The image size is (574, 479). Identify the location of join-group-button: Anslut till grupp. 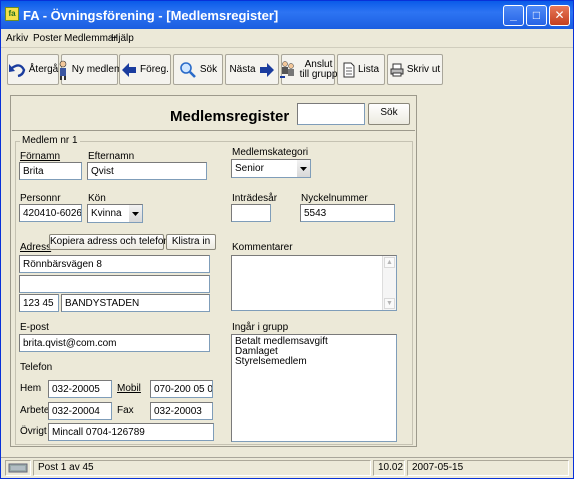
(308, 69).